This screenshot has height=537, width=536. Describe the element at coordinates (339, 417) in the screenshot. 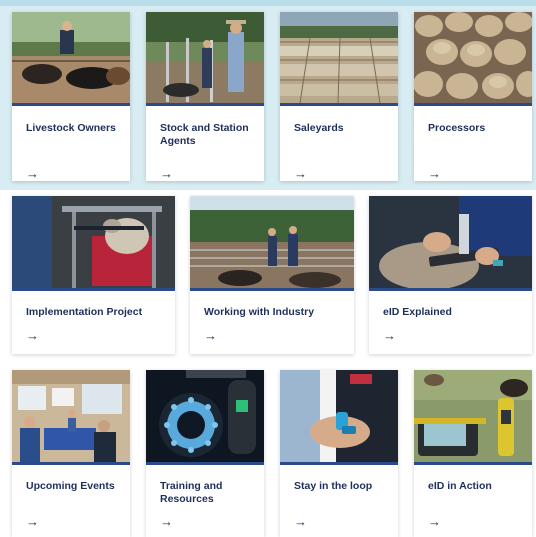

I see `hand-holding-tag-photo` at that location.